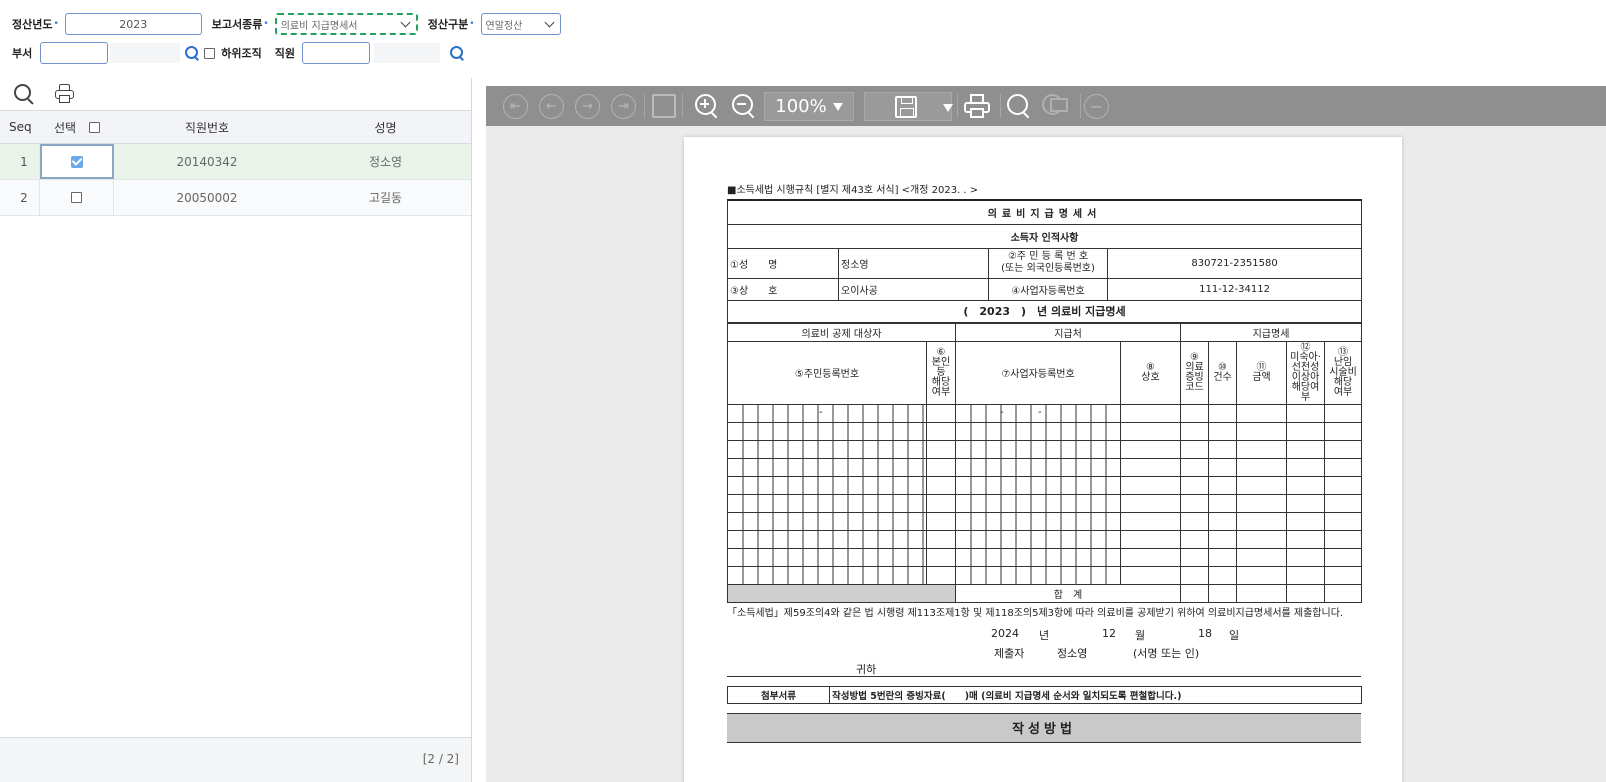 The image size is (1606, 782). What do you see at coordinates (1194, 387) in the screenshot?
I see `h9-l3: 코드` at bounding box center [1194, 387].